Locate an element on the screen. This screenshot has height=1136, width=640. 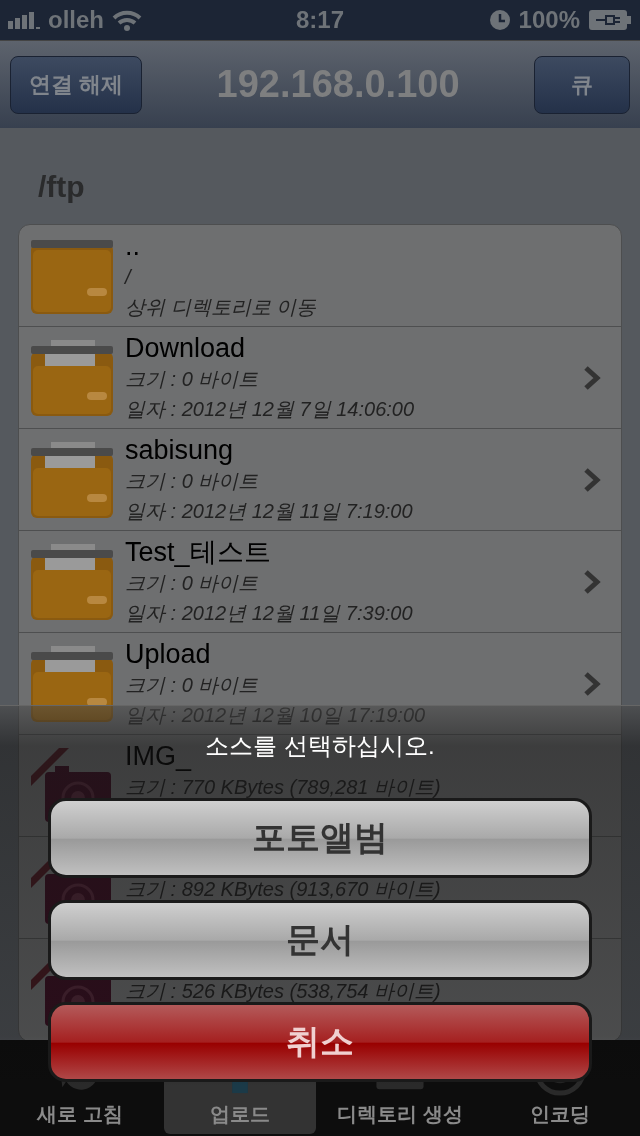
carrier-name: olleh is located at coordinates (76, 20).